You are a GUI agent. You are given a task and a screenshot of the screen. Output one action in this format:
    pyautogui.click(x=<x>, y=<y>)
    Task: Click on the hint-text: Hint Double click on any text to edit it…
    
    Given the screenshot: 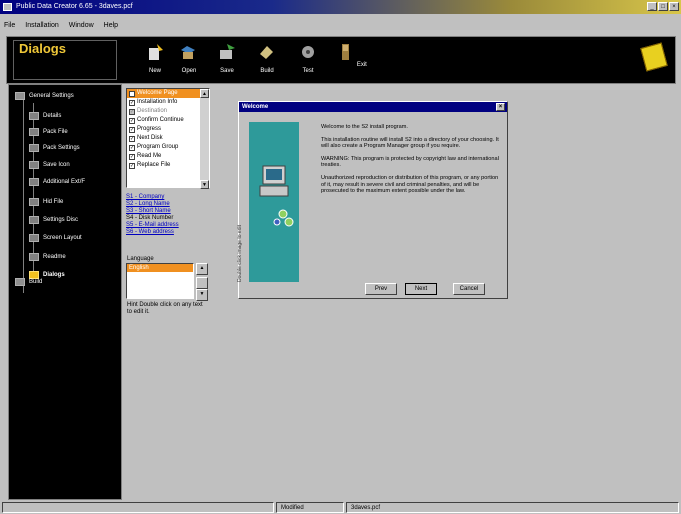 What is the action you would take?
    pyautogui.click(x=165, y=308)
    